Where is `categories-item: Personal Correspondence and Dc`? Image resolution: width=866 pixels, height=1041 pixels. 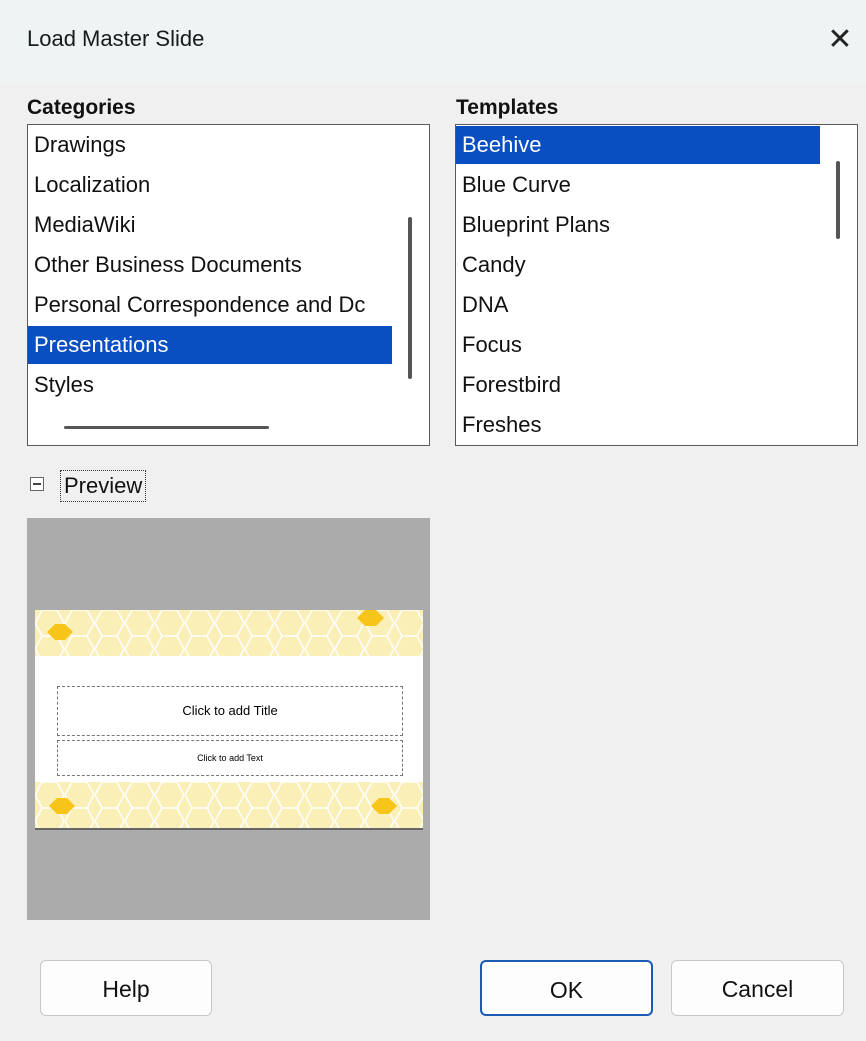 categories-item: Personal Correspondence and Dc is located at coordinates (199, 305).